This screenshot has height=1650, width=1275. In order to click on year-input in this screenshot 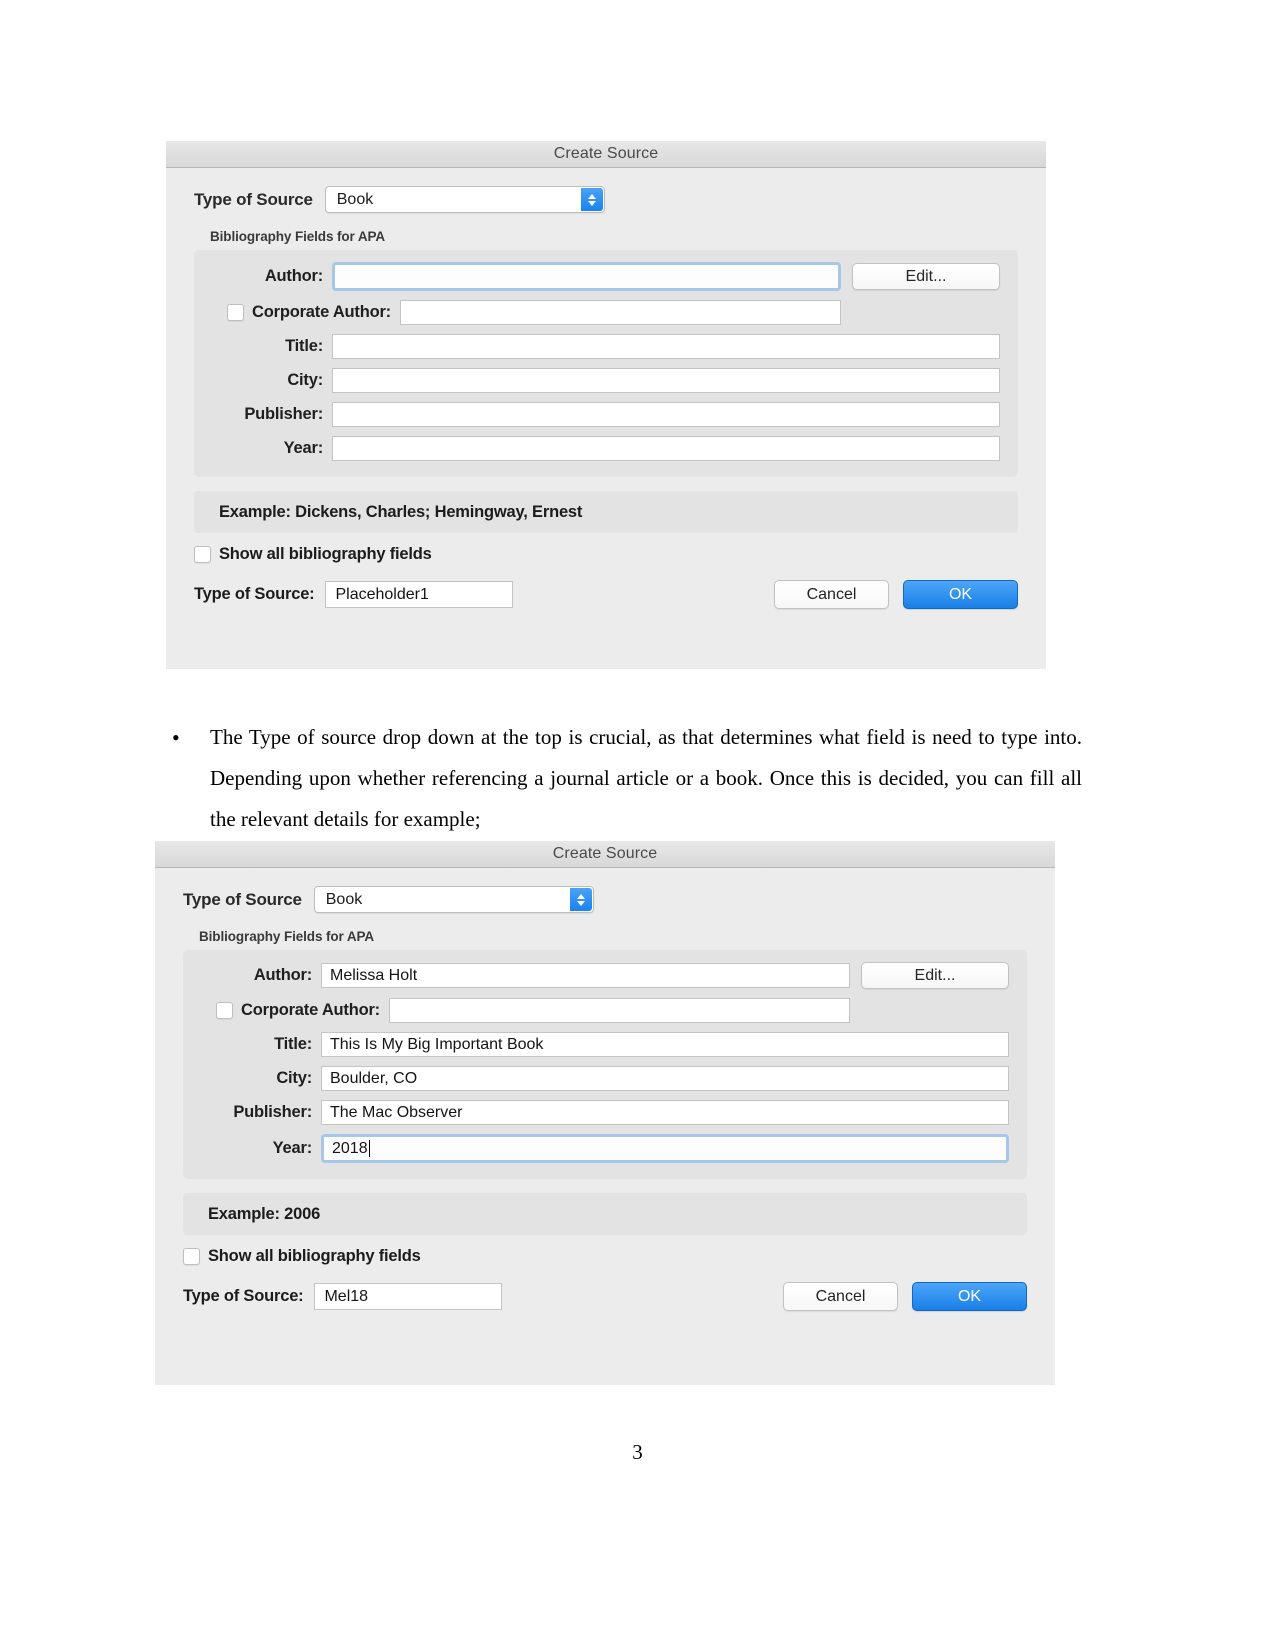, I will do `click(666, 448)`.